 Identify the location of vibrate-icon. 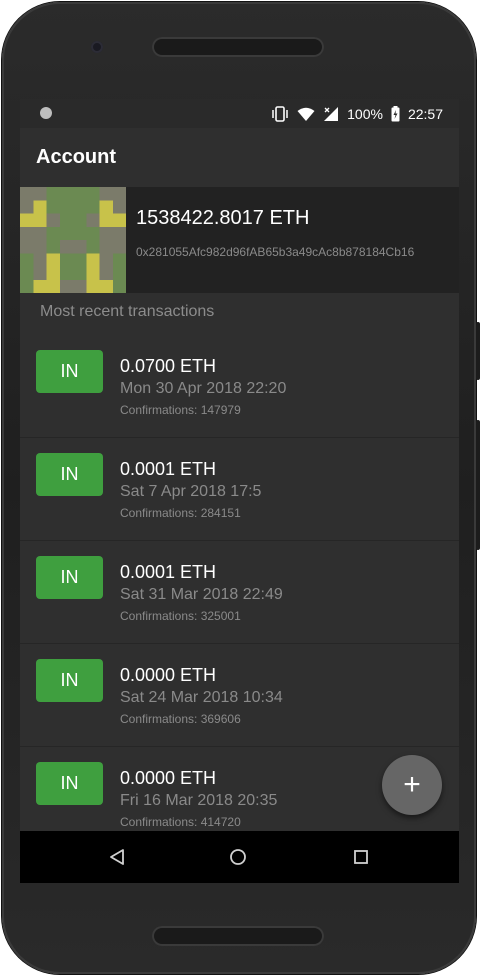
(280, 114).